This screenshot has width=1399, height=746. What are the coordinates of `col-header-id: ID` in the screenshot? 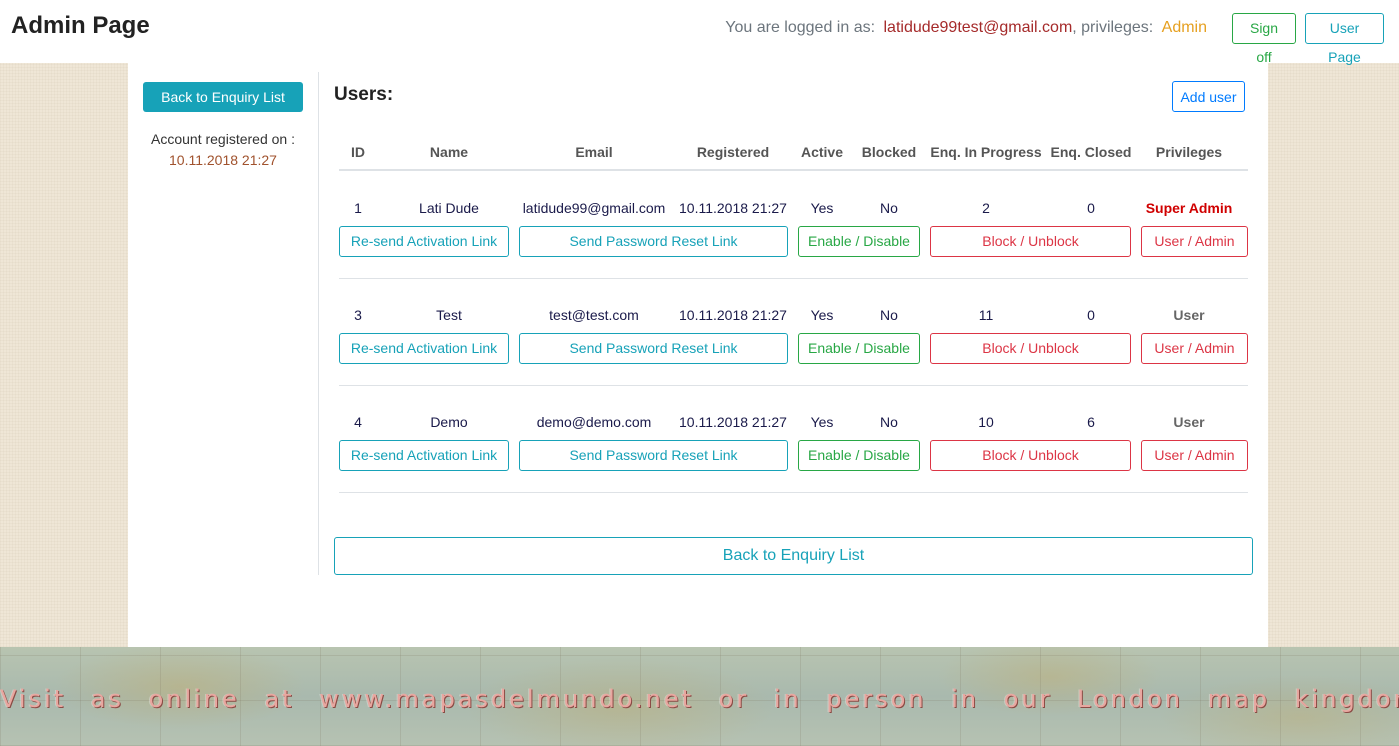 It's located at (358, 152).